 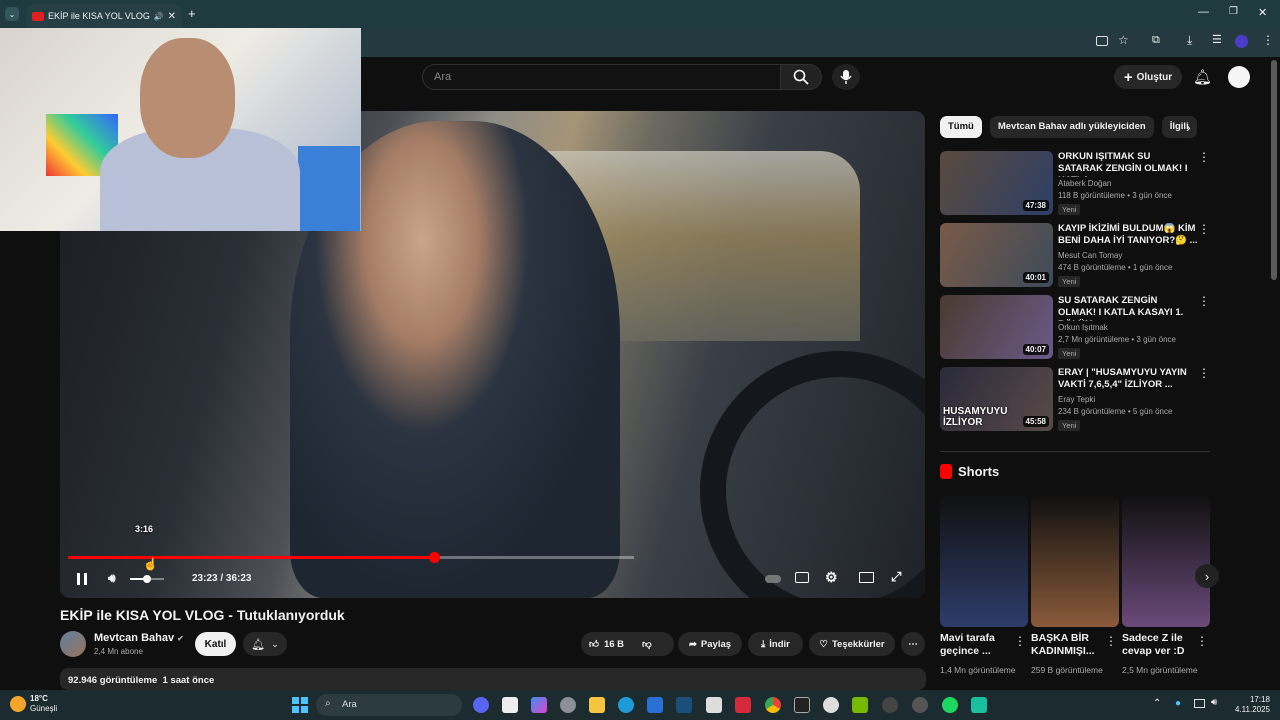 I want to click on steam-icon, so click(x=684, y=705).